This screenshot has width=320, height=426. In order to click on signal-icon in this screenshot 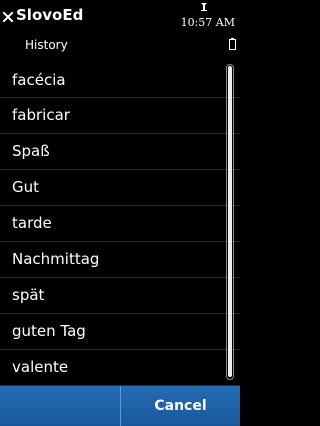, I will do `click(204, 7)`.